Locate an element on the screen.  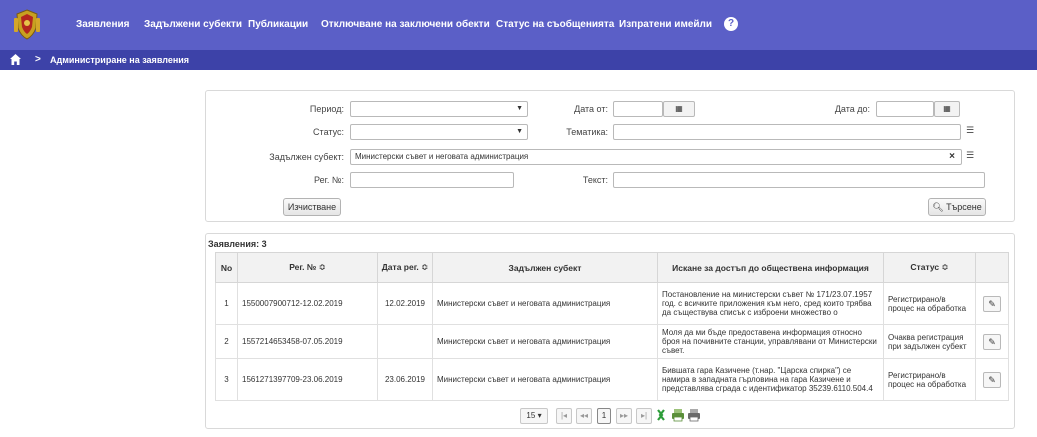
cell-date is located at coordinates (405, 341).